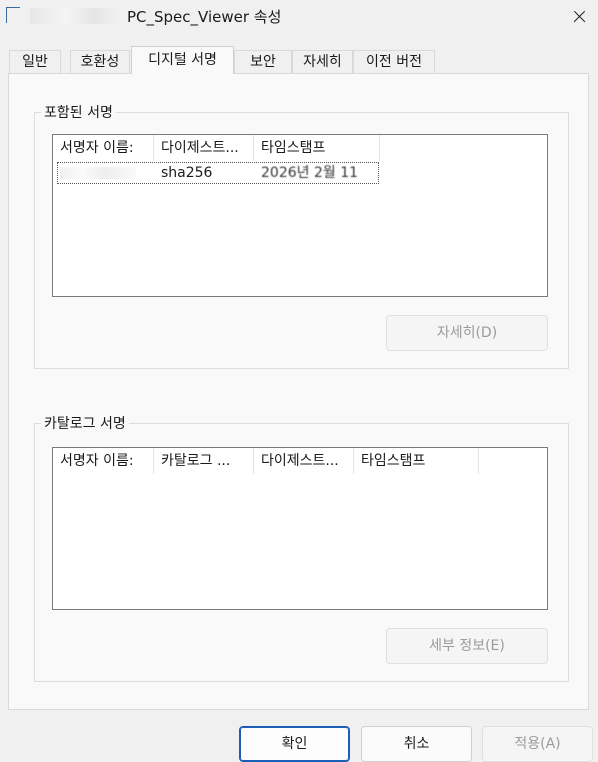 This screenshot has width=598, height=762. I want to click on tab-details: 자세히, so click(322, 61).